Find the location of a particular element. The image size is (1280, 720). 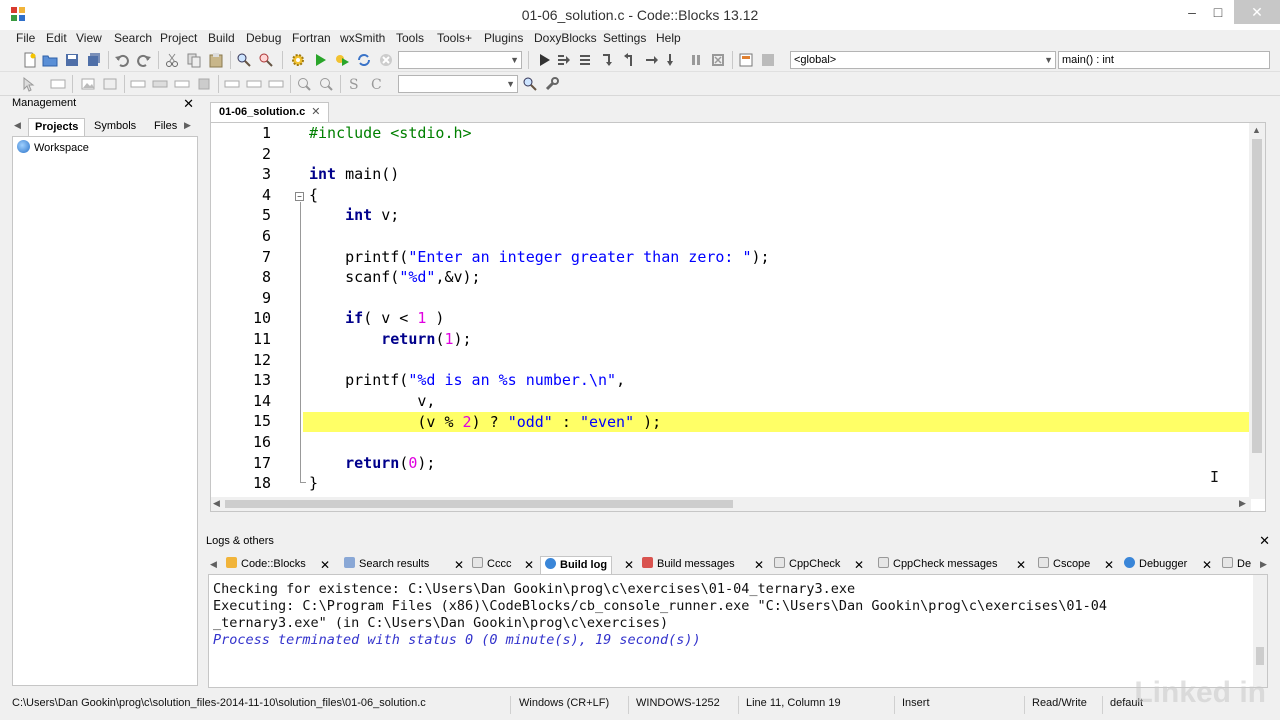

menu-tools: Tools is located at coordinates (410, 38).